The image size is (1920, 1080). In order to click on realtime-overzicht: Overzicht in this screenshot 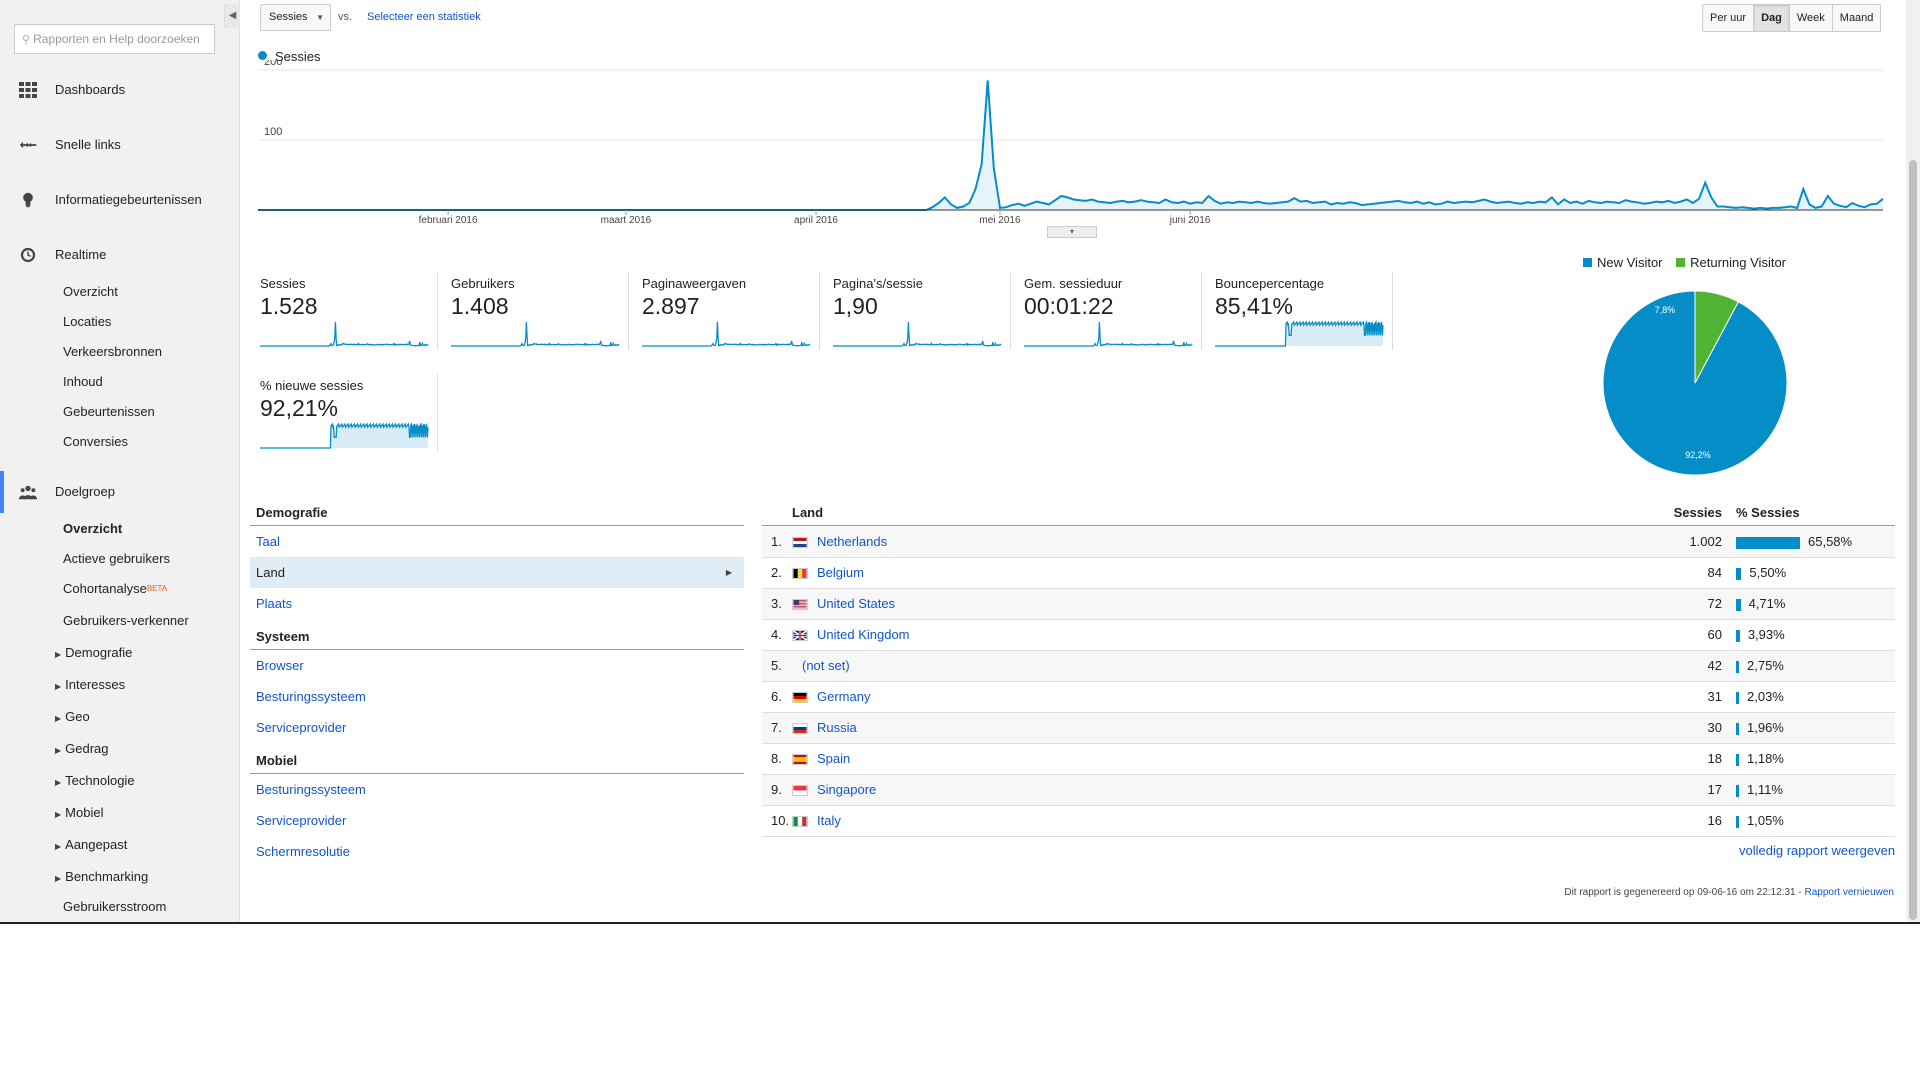, I will do `click(90, 292)`.